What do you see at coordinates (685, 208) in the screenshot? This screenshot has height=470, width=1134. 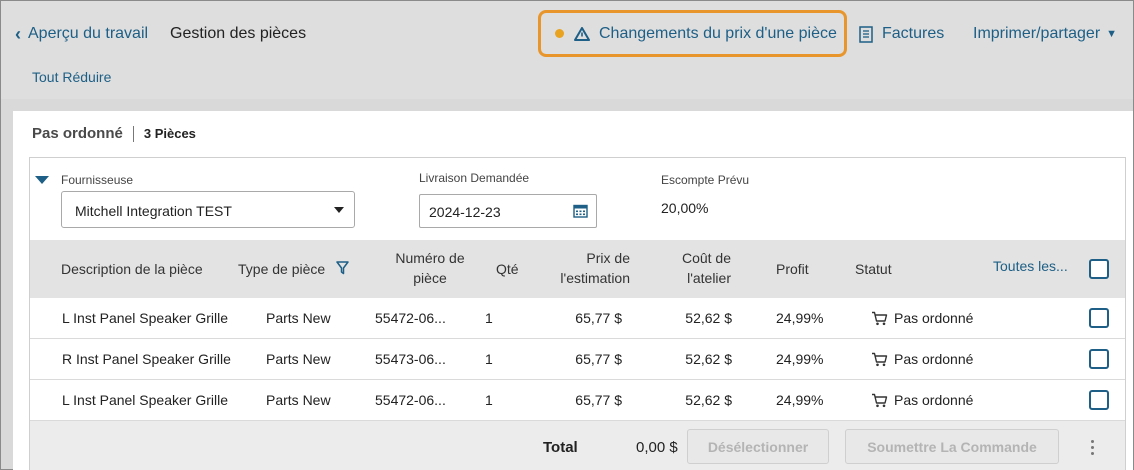 I see `discount-value: 20,00%` at bounding box center [685, 208].